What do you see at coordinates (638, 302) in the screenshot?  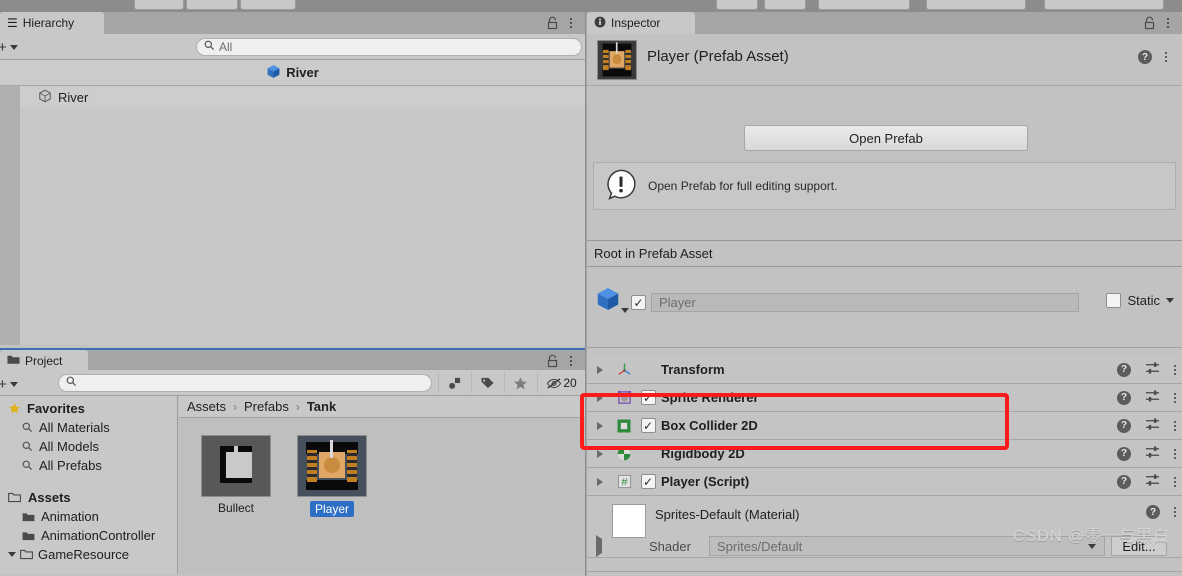 I see `gameobject-enabled-checkbox: ✓` at bounding box center [638, 302].